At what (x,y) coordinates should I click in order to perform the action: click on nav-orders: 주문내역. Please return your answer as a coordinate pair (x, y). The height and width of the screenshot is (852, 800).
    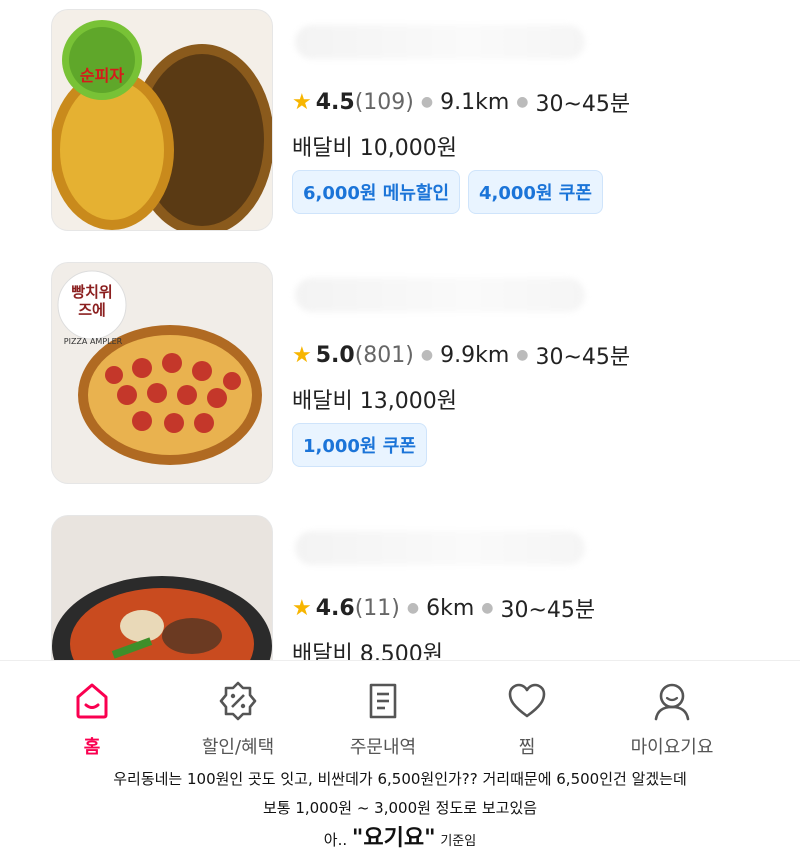
    Looking at the image, I should click on (383, 710).